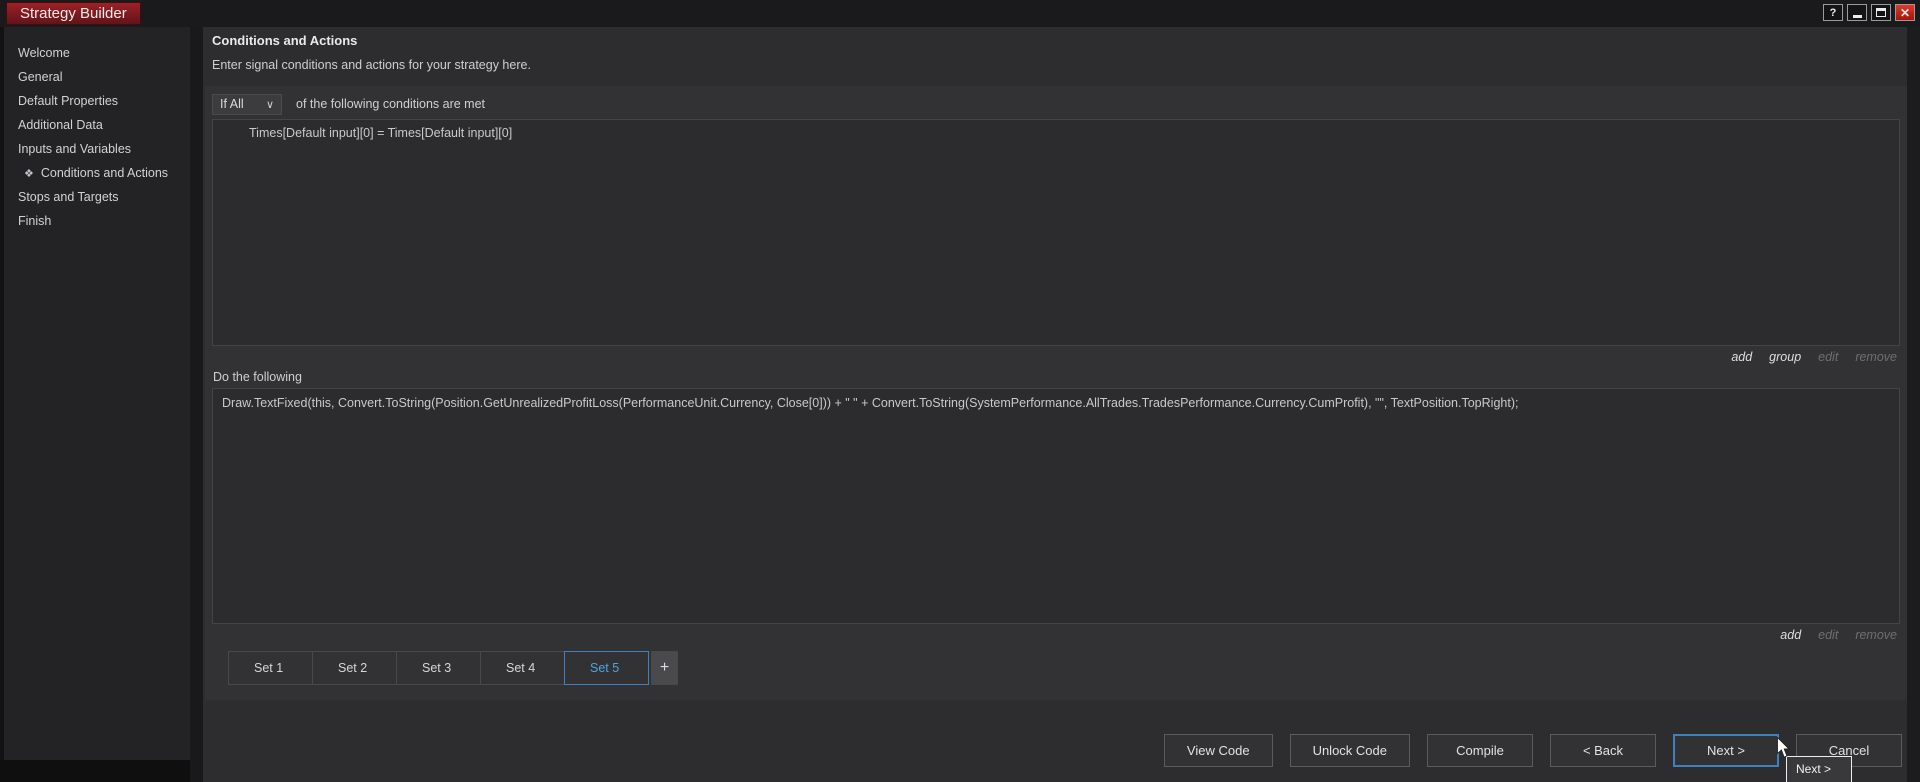  Describe the element at coordinates (354, 668) in the screenshot. I see `tab-set-2: Set 2` at that location.